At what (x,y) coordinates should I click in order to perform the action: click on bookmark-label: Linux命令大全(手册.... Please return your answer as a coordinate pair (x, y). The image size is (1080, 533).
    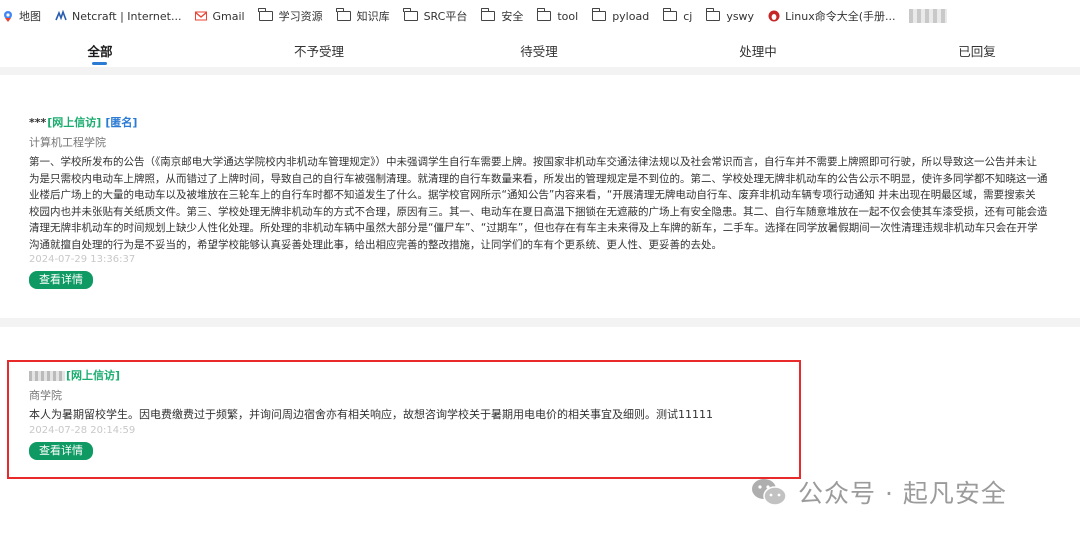
    Looking at the image, I should click on (840, 16).